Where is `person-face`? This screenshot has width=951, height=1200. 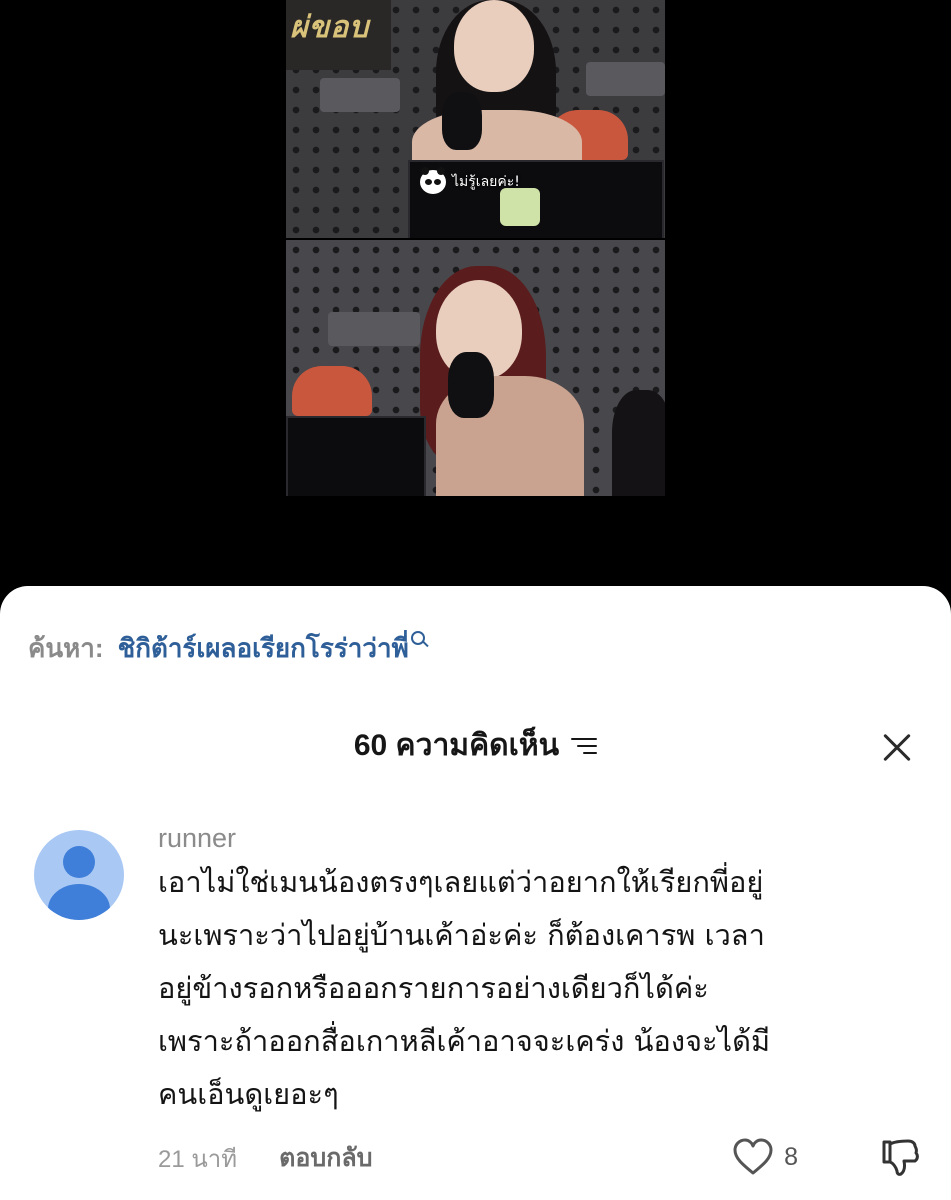
person-face is located at coordinates (494, 46).